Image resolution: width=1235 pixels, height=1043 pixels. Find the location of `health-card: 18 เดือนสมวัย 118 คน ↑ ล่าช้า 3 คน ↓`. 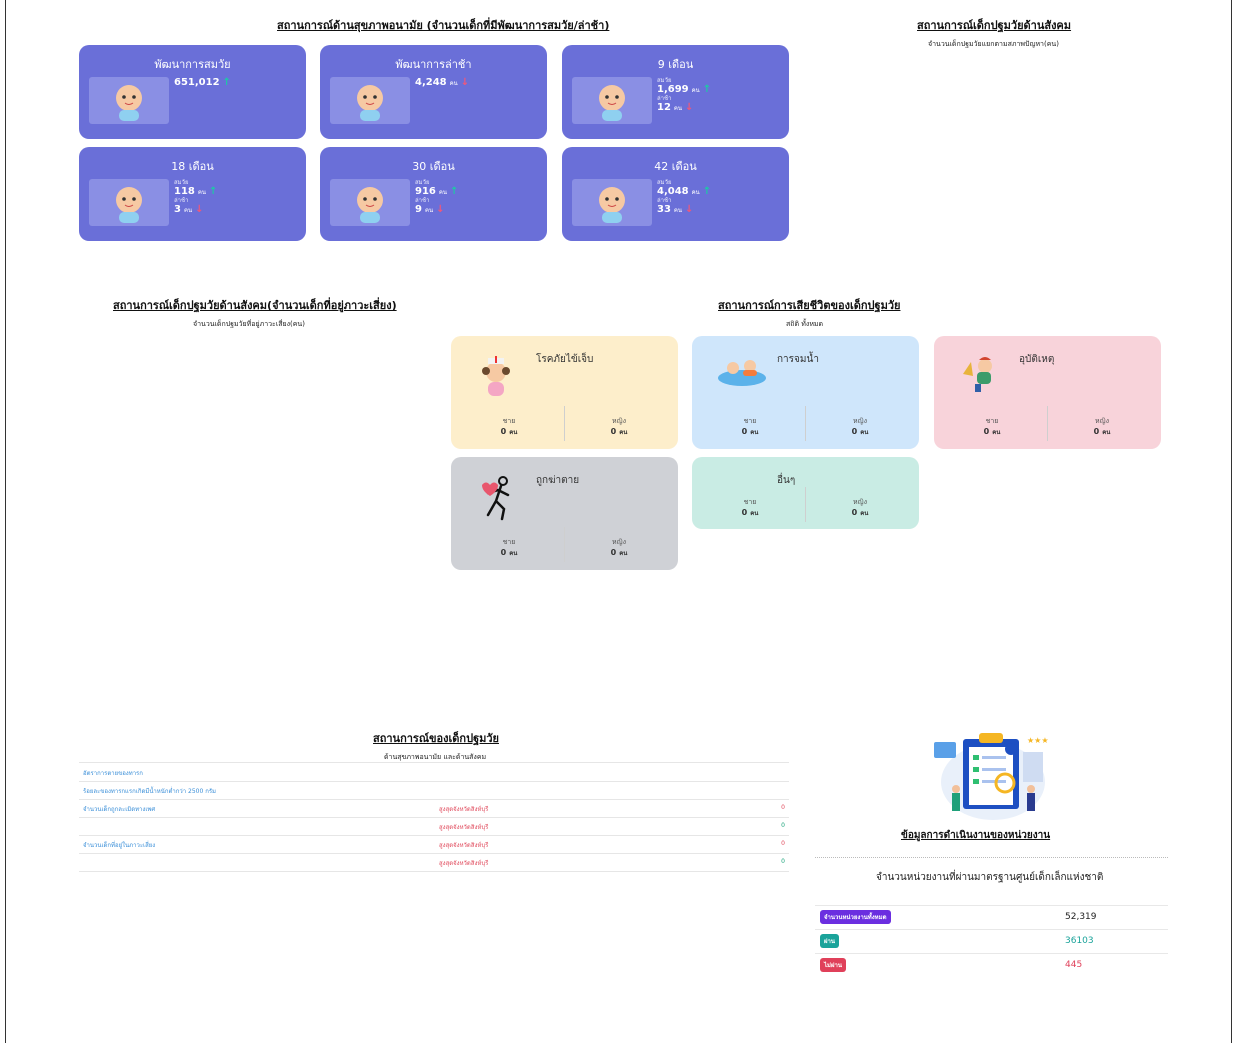

health-card: 18 เดือนสมวัย 118 คน ↑ ล่าช้า 3 คน ↓ is located at coordinates (192, 194).